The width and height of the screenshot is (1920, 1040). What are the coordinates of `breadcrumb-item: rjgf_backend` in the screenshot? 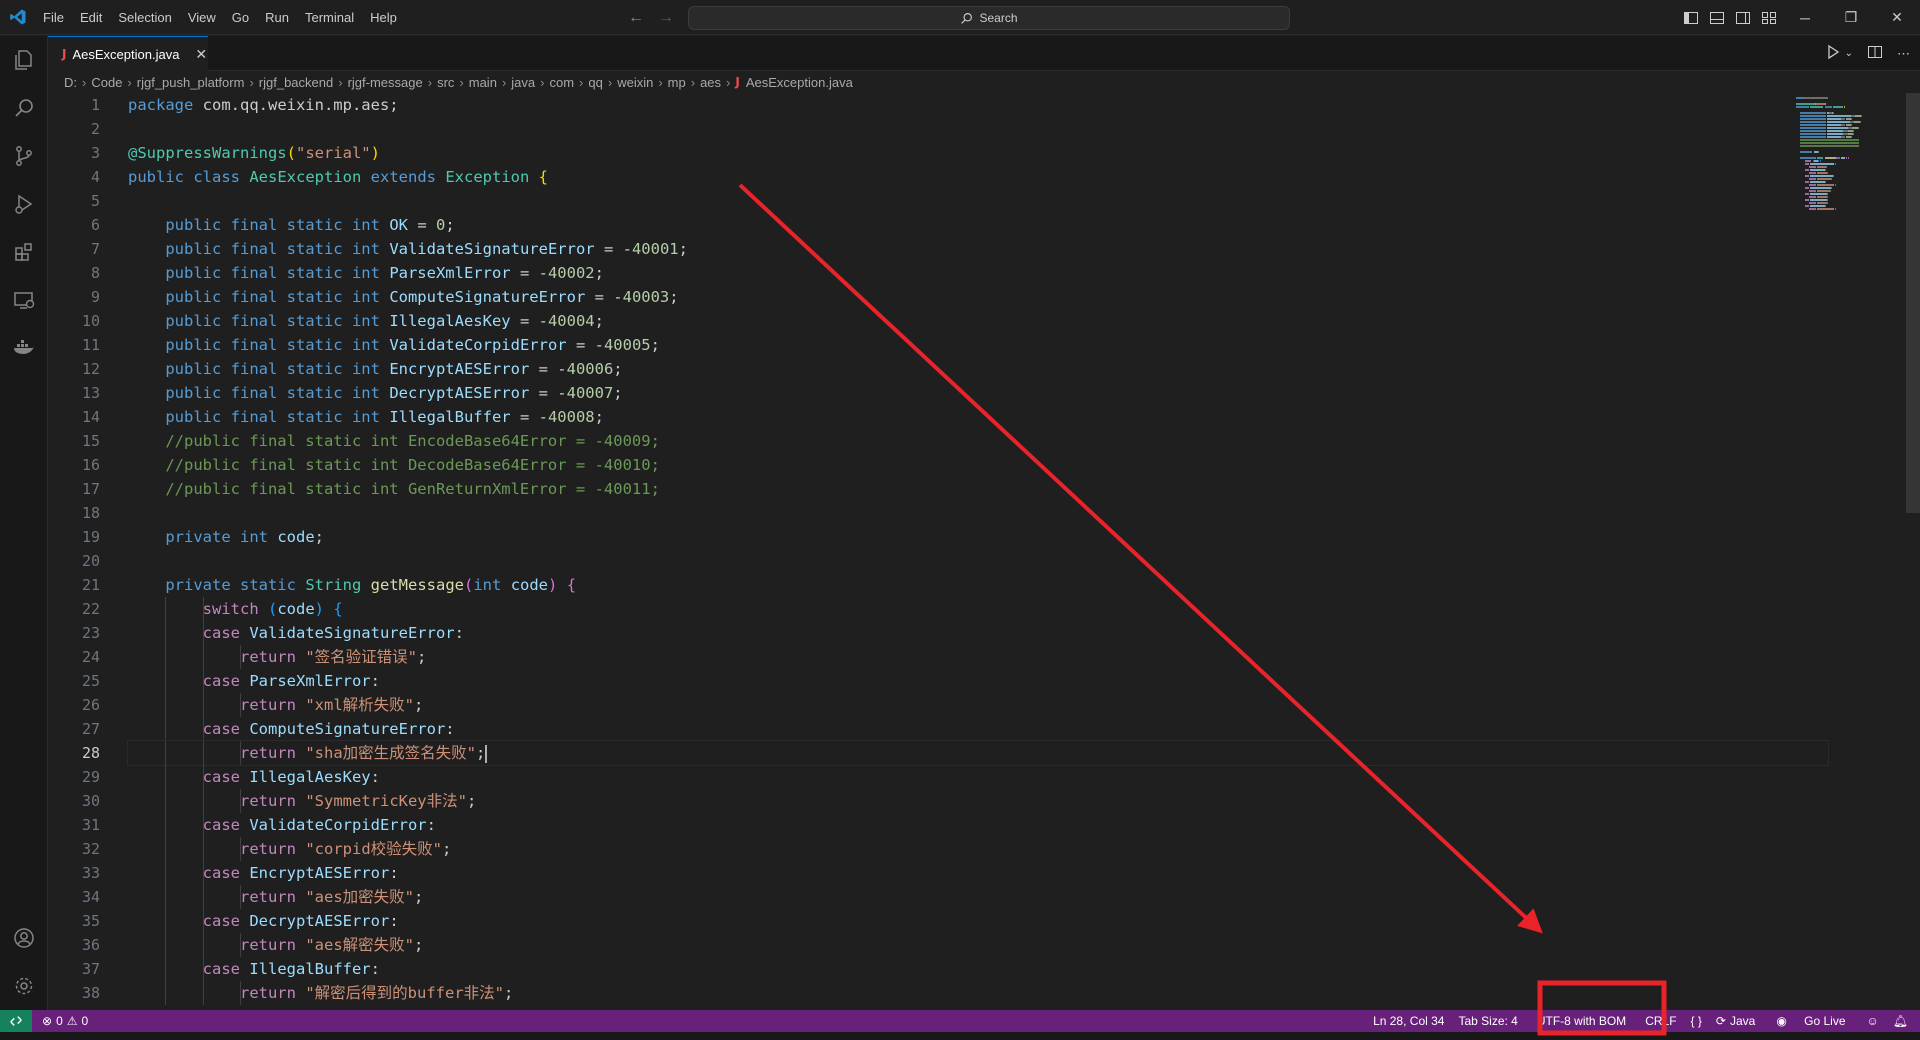 It's located at (296, 82).